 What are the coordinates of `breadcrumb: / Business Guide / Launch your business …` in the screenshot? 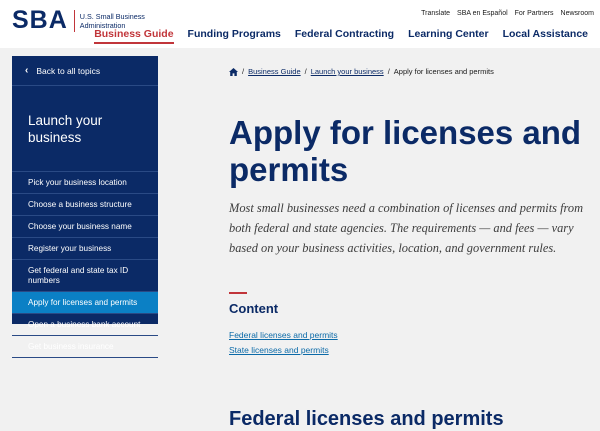 It's located at (361, 71).